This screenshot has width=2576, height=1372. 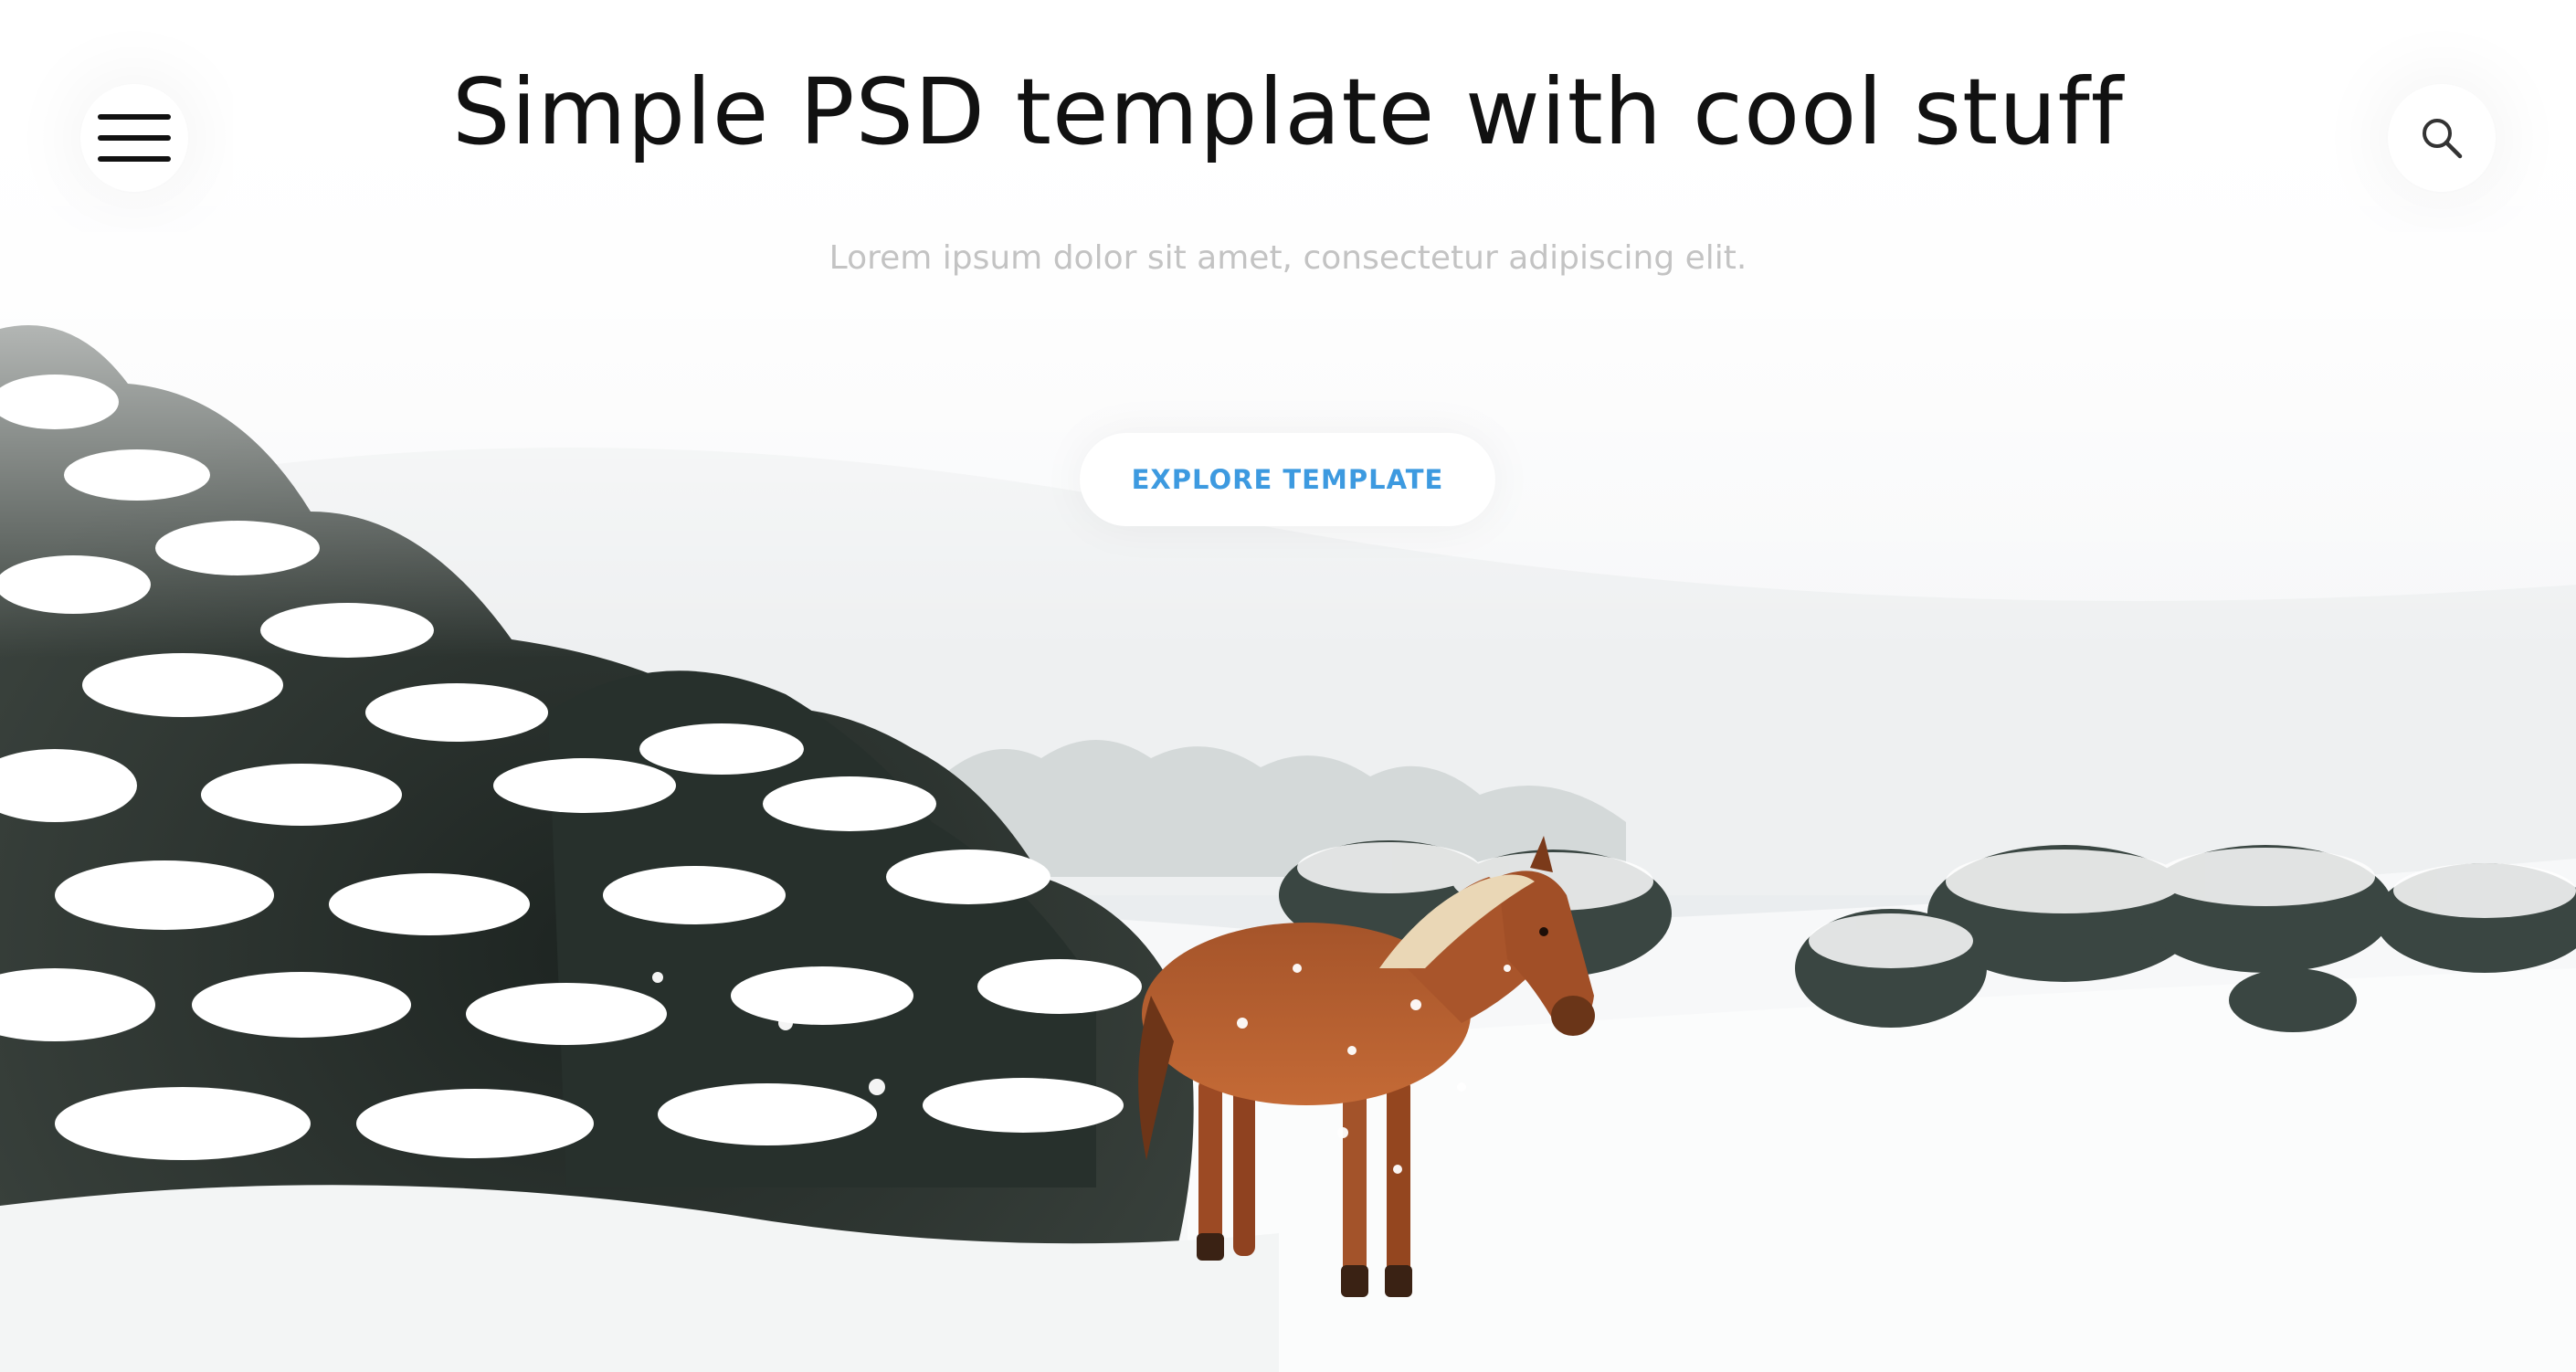 I want to click on explore-template-button: EXPLORE TEMPLATE, so click(x=1287, y=480).